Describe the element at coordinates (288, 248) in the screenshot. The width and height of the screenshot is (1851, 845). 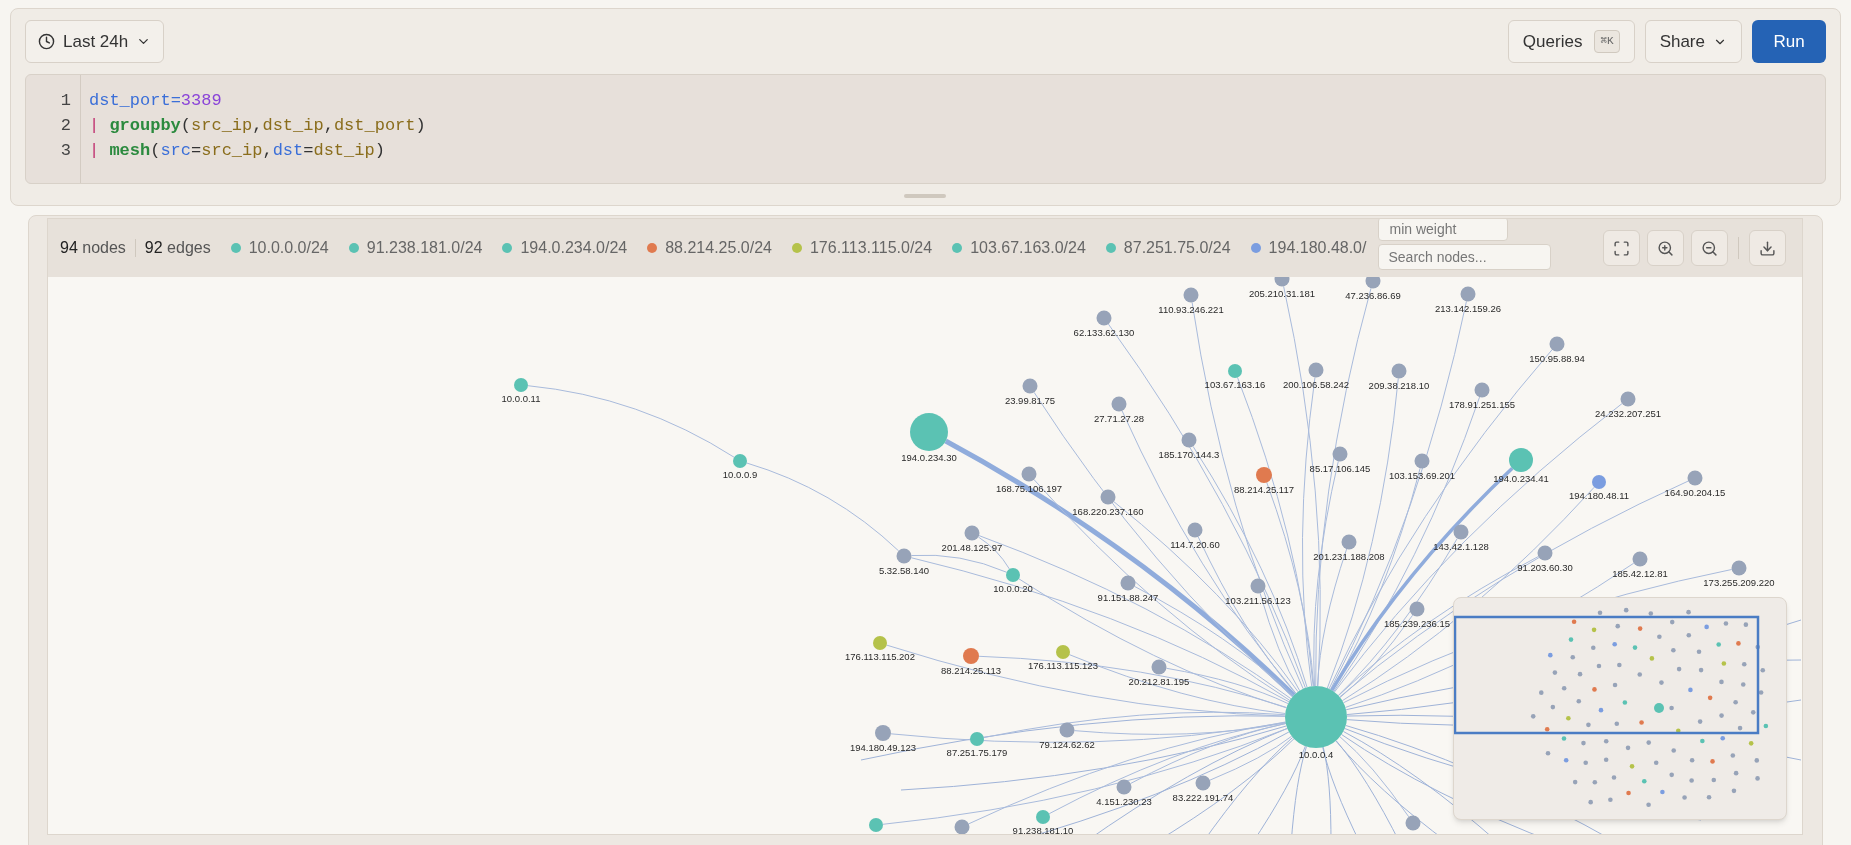
I see `legend-label: 10.0.0.0/24` at that location.